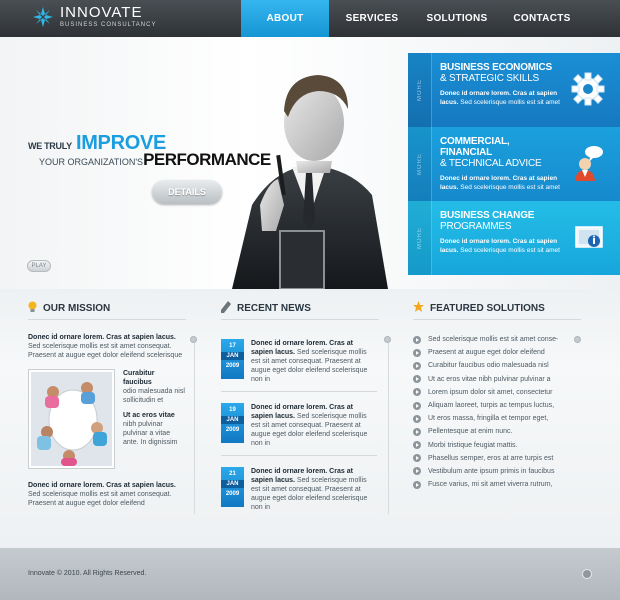 This screenshot has width=620, height=600. Describe the element at coordinates (91, 162) in the screenshot. I see `hero-line2-prefix: YOUR ORGANIZATION'S` at that location.